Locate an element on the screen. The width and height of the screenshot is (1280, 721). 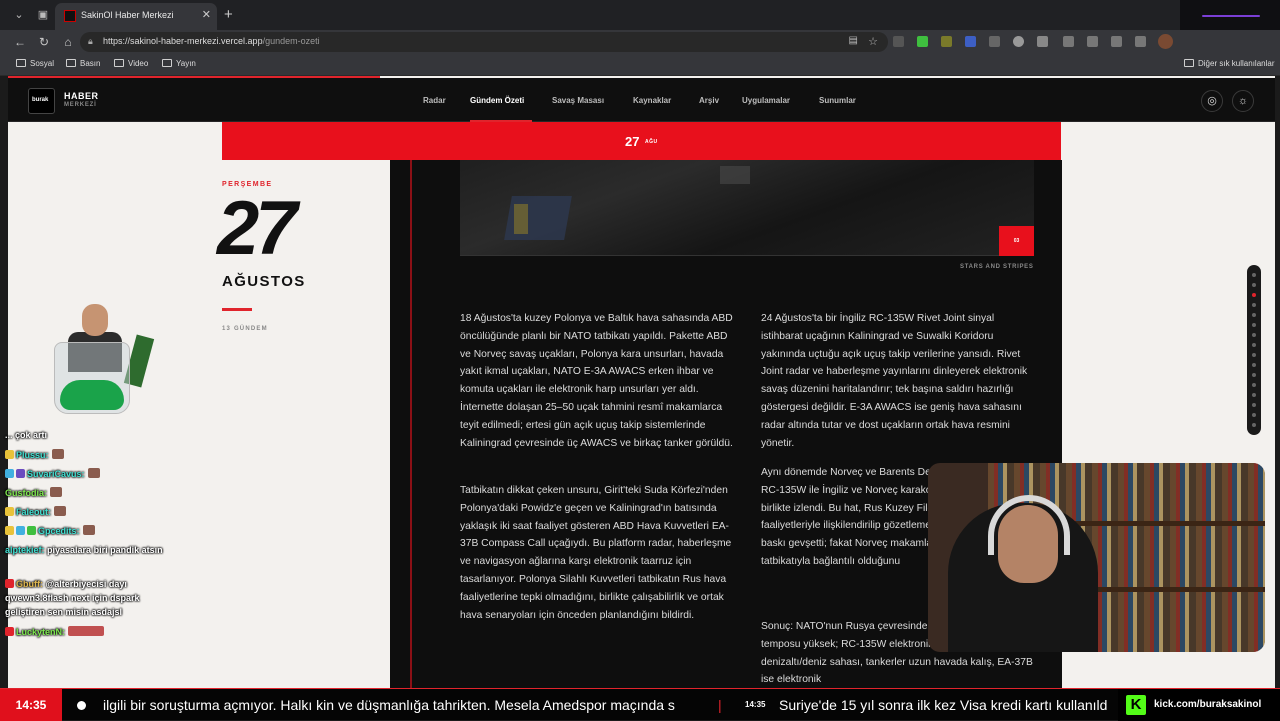
ticker-clock: 14:35 is located at coordinates (31, 705).